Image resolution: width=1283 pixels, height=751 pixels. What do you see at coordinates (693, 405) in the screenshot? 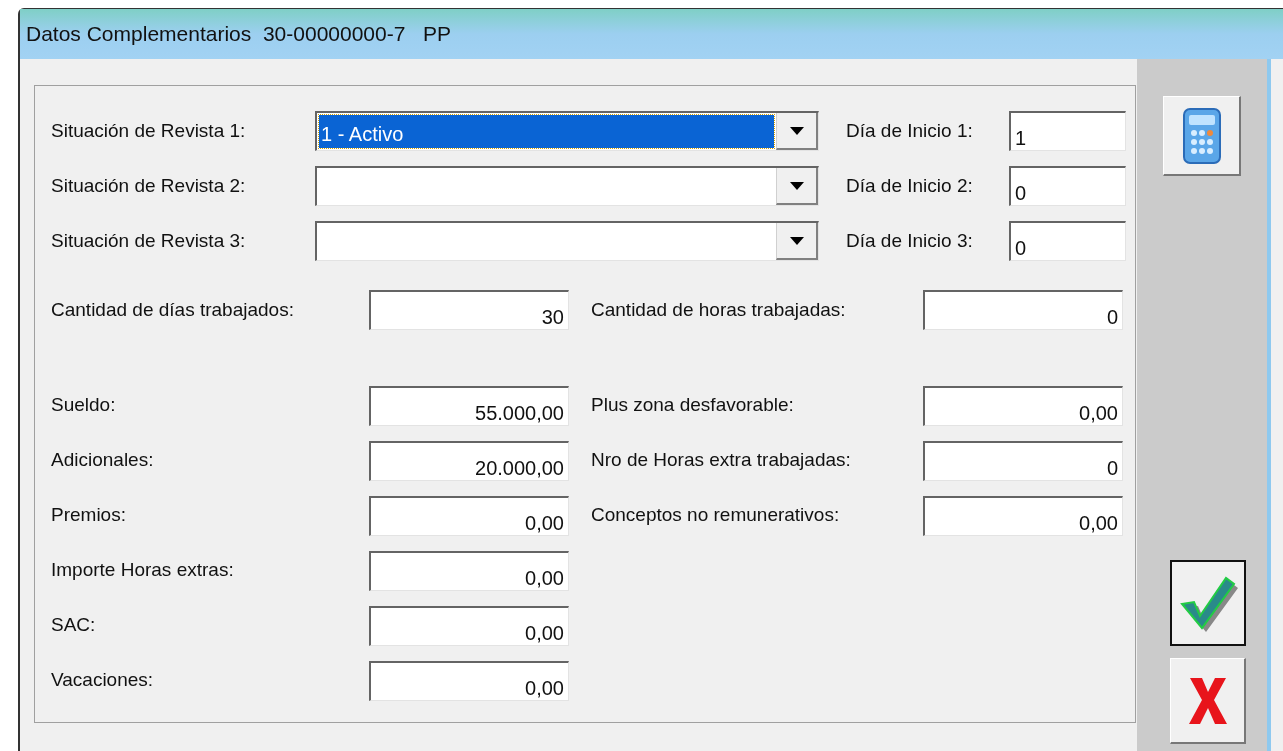
I see `field-label: Plus zona desfavorable:` at bounding box center [693, 405].